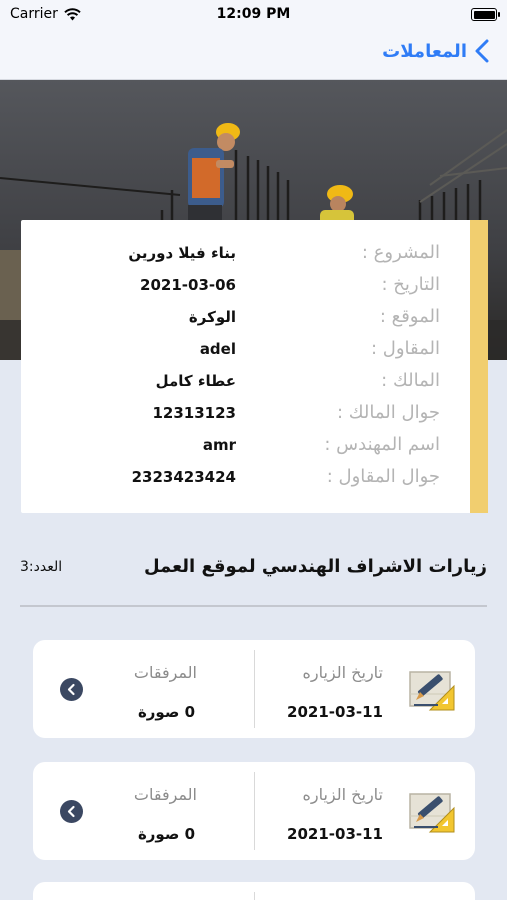 This screenshot has height=900, width=507. Describe the element at coordinates (195, 381) in the screenshot. I see `owner-value: عطاء كامل` at that location.